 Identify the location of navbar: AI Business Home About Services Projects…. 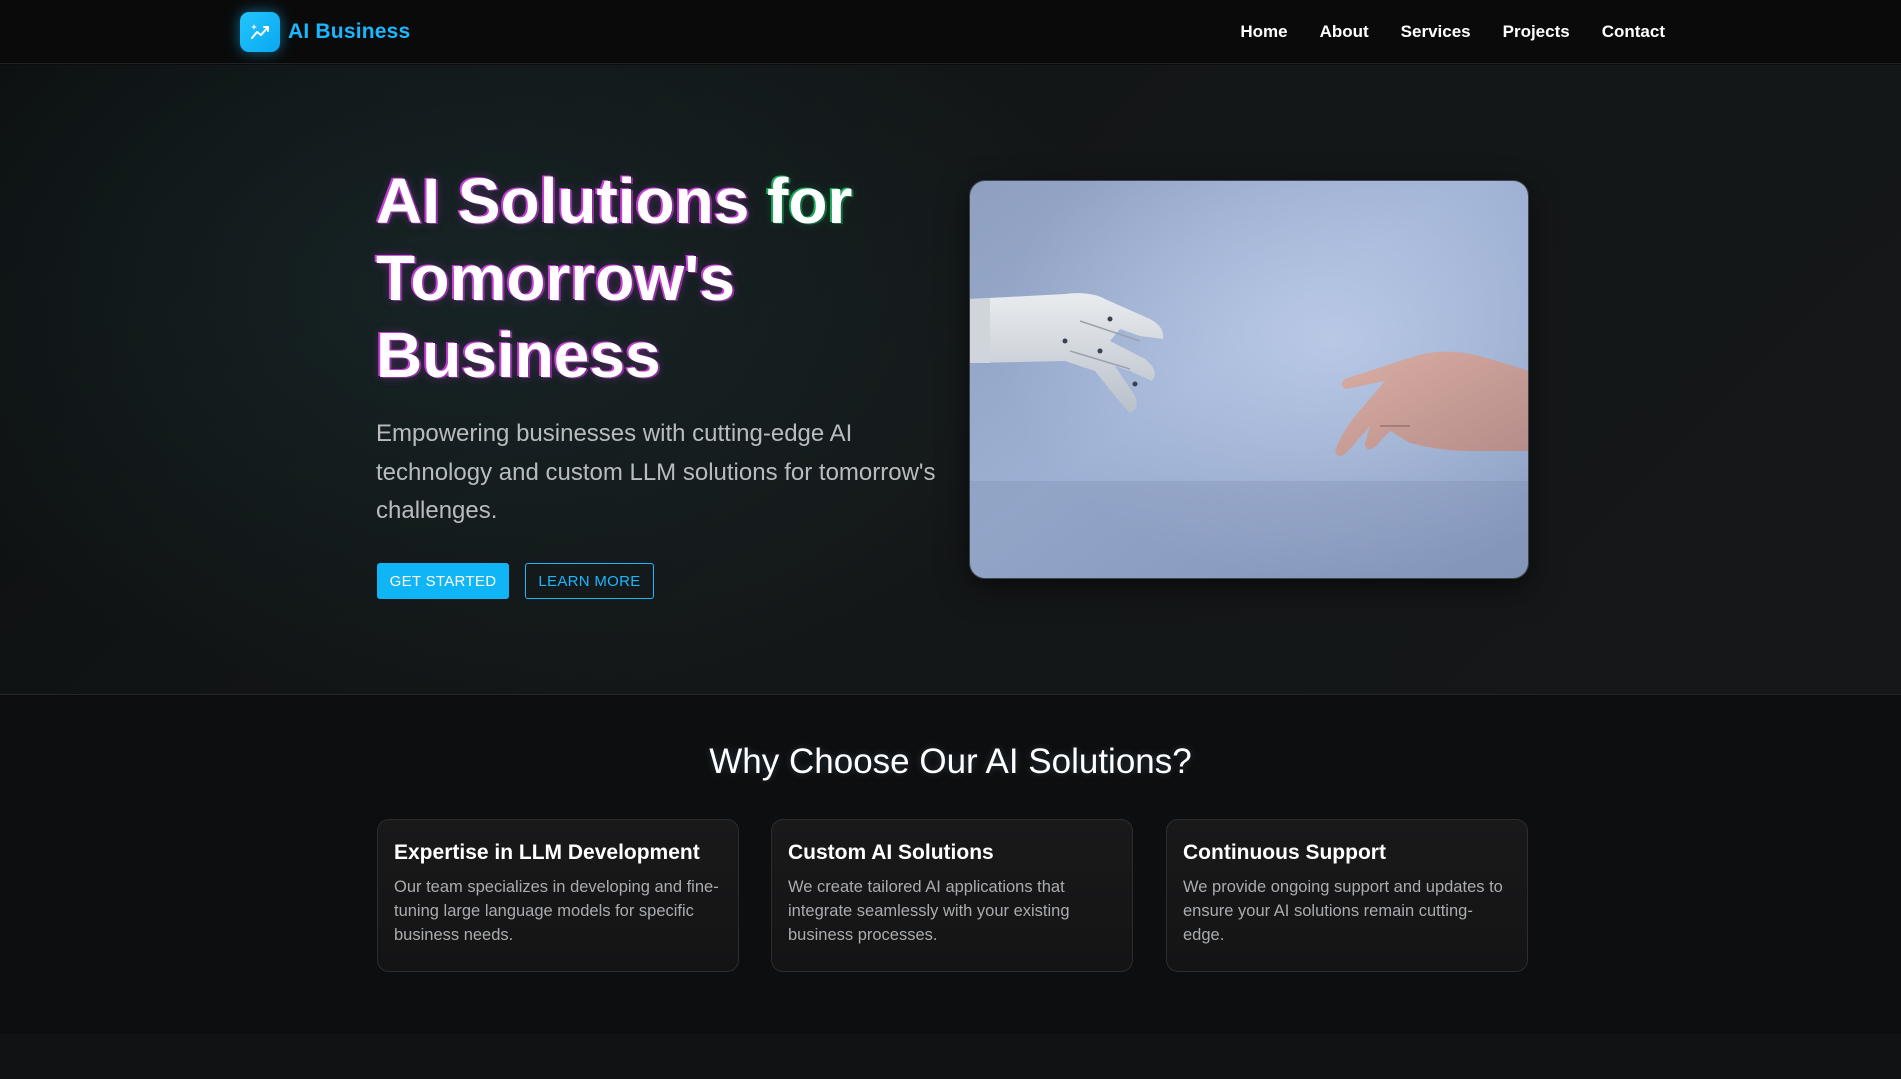
(950, 32).